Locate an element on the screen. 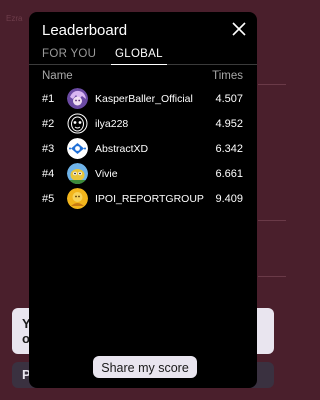 Image resolution: width=320 pixels, height=400 pixels. time-value: 6.342 is located at coordinates (229, 149).